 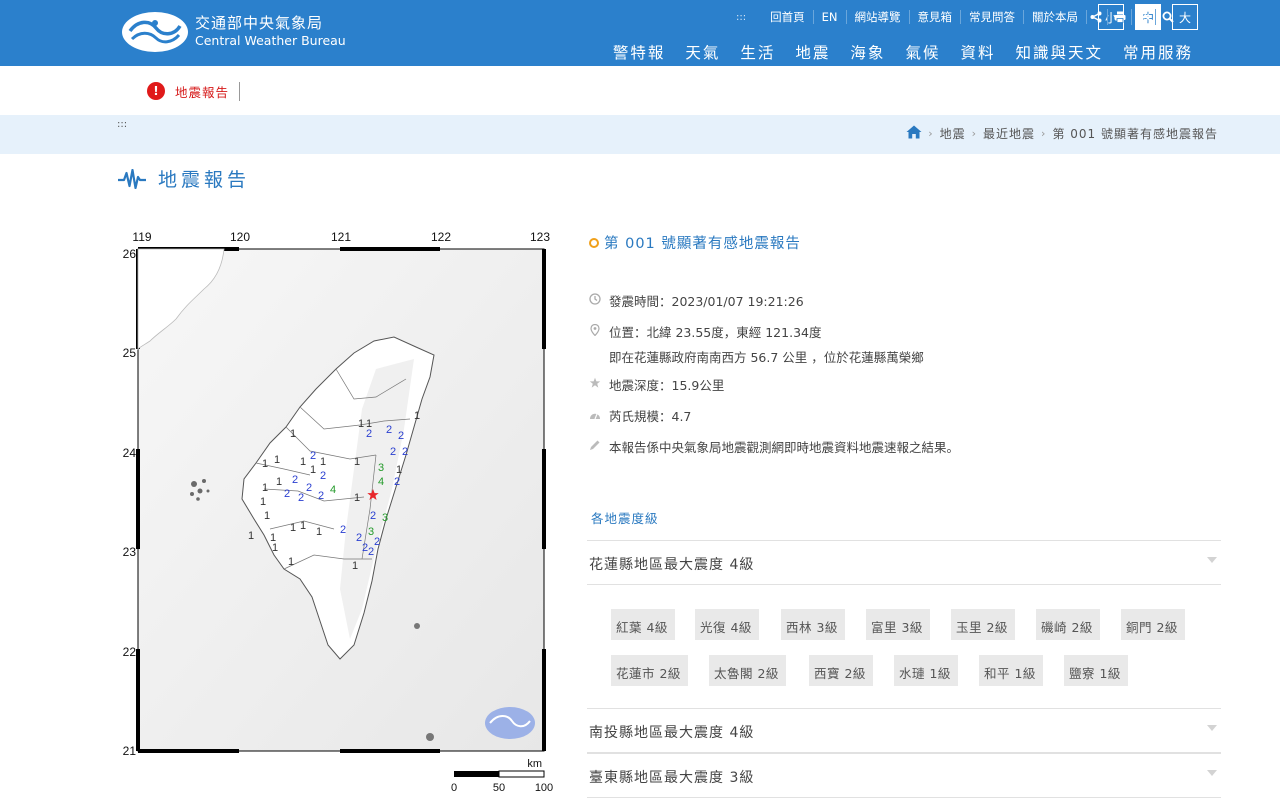 I want to click on epicenter-relative-location: 即在花蓮縣政府南南西方 56.7 公里 ，位於花蓮縣萬榮鄉, so click(x=766, y=357).